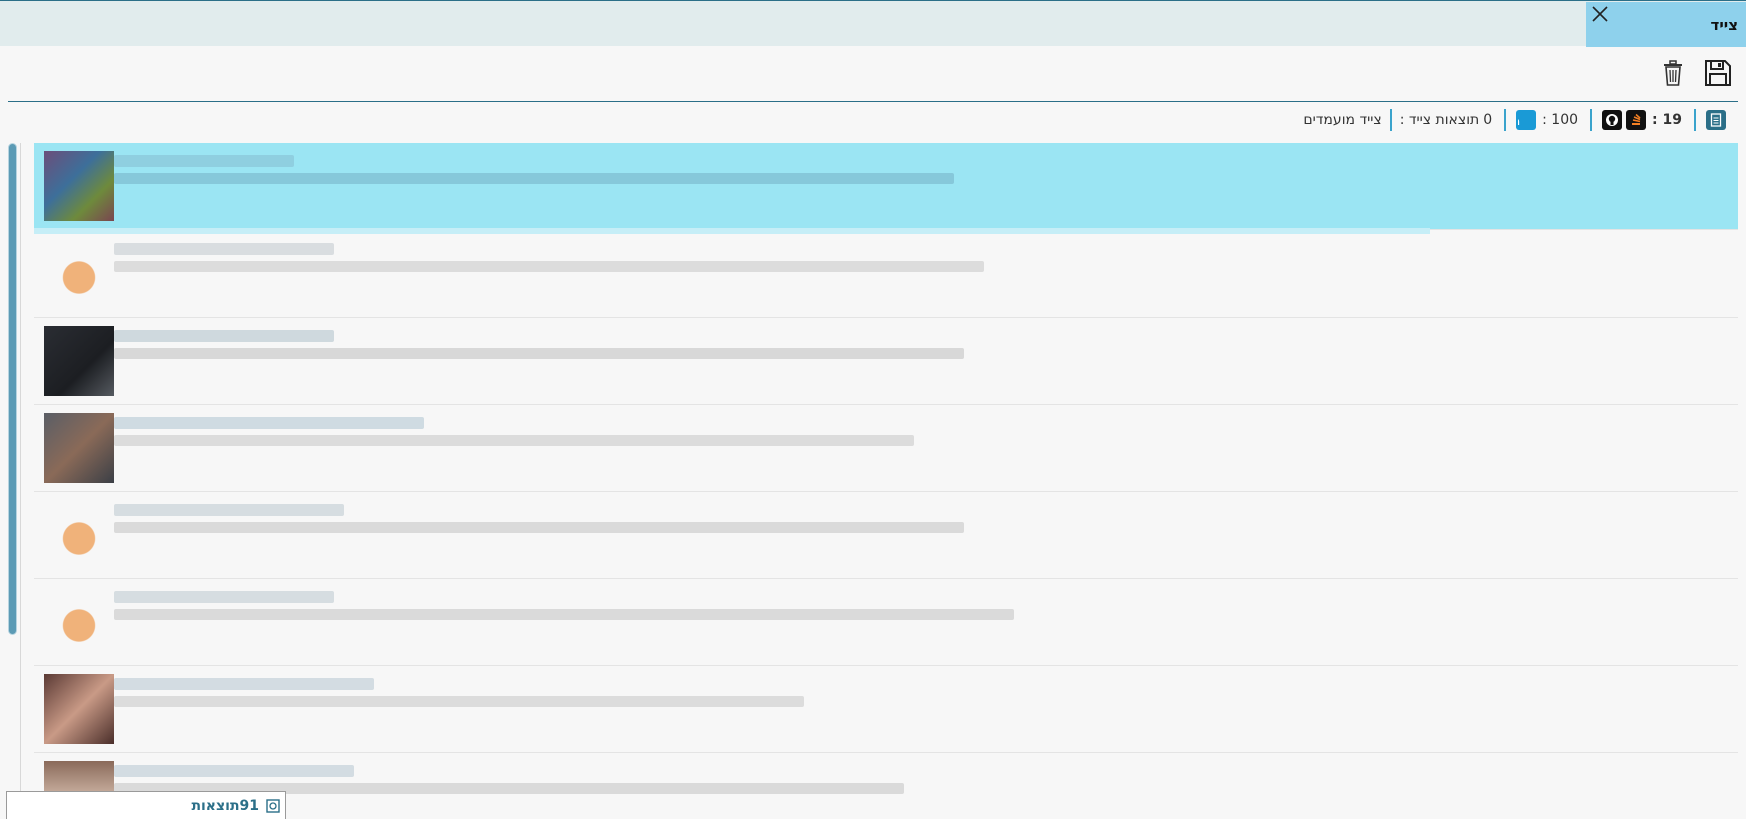 The image size is (1746, 819). What do you see at coordinates (1724, 25) in the screenshot?
I see `tab-title: צייד` at bounding box center [1724, 25].